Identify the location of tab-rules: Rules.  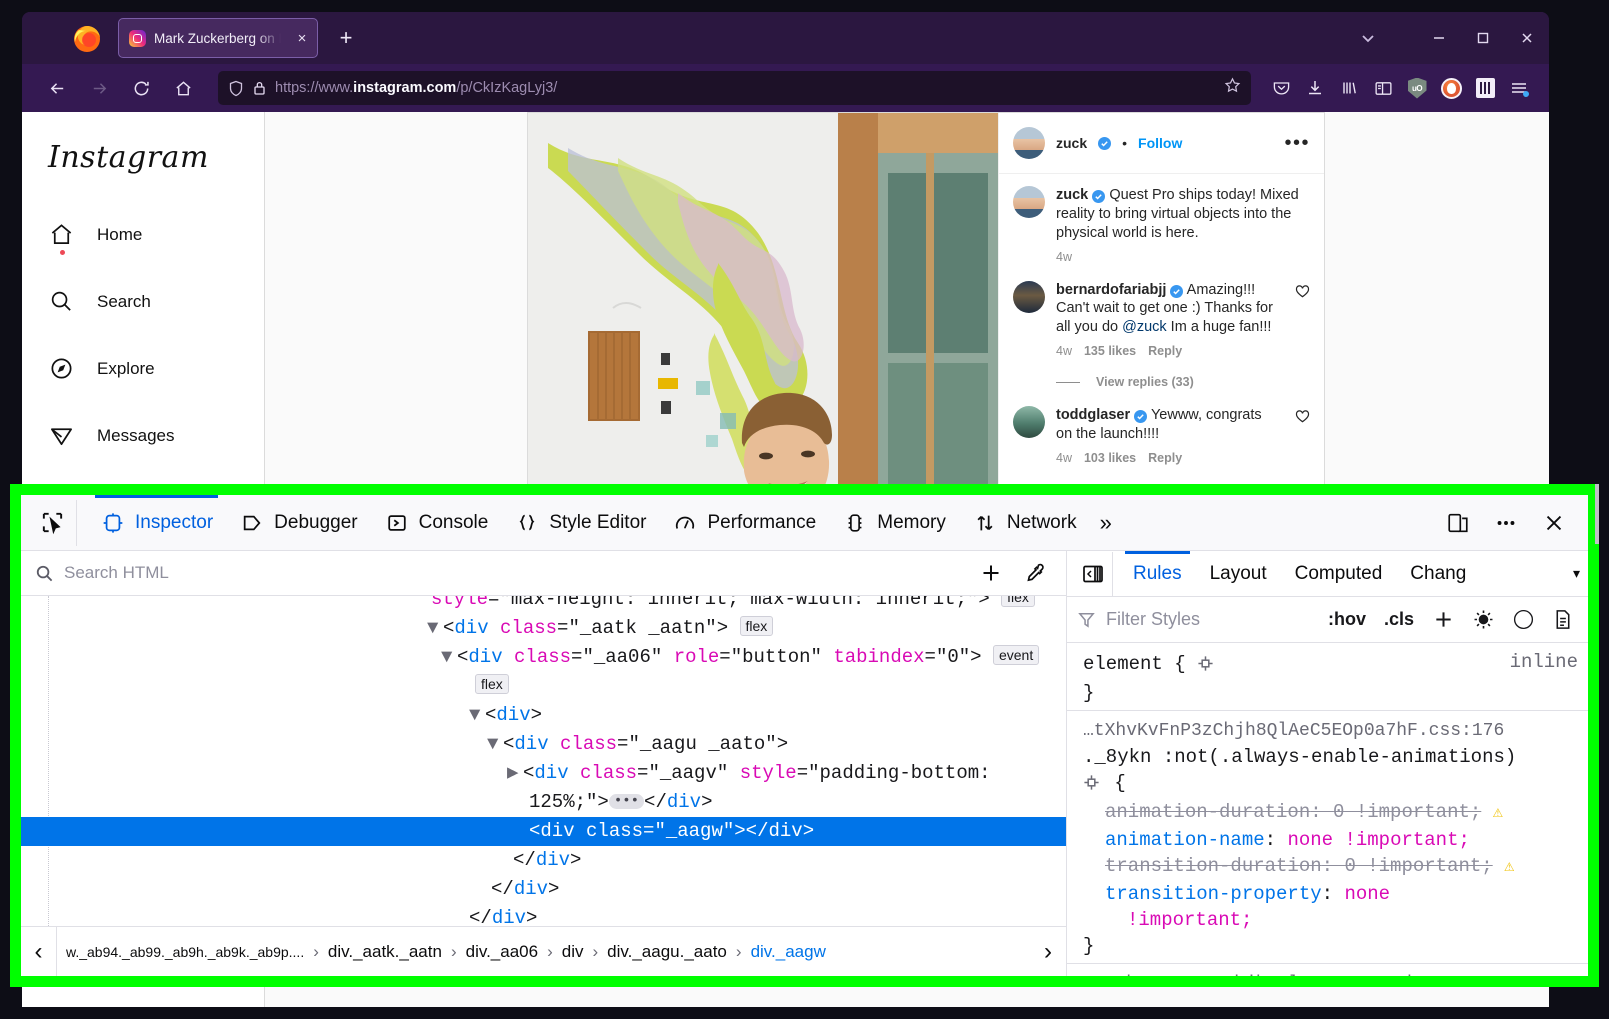
(1157, 573).